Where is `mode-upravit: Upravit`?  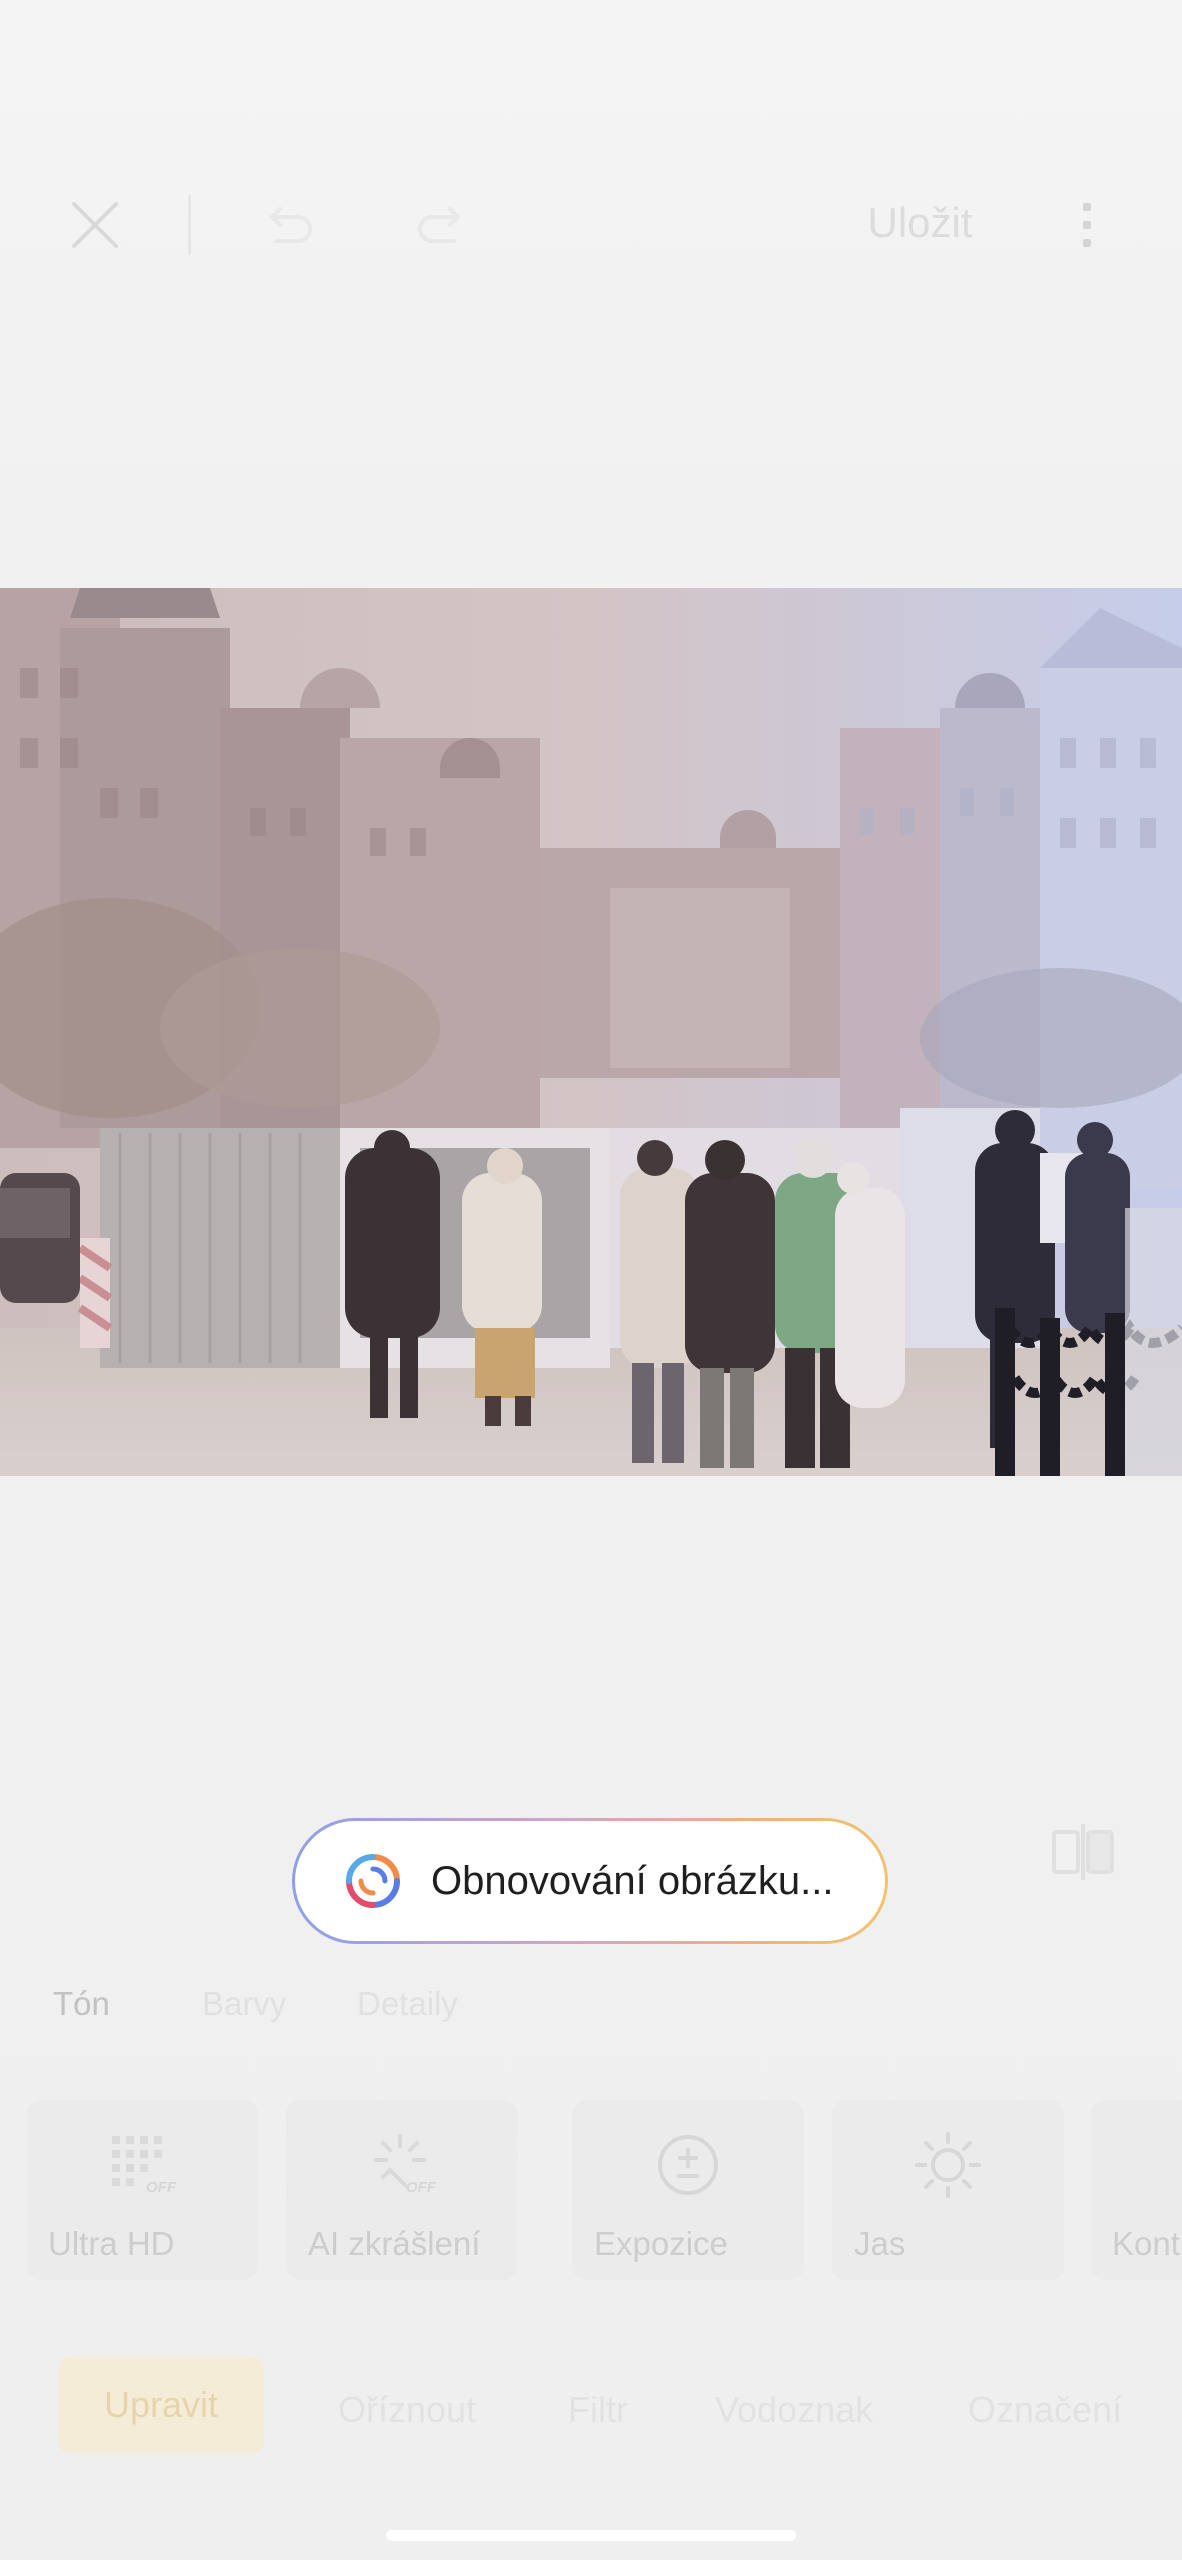 mode-upravit: Upravit is located at coordinates (161, 2405).